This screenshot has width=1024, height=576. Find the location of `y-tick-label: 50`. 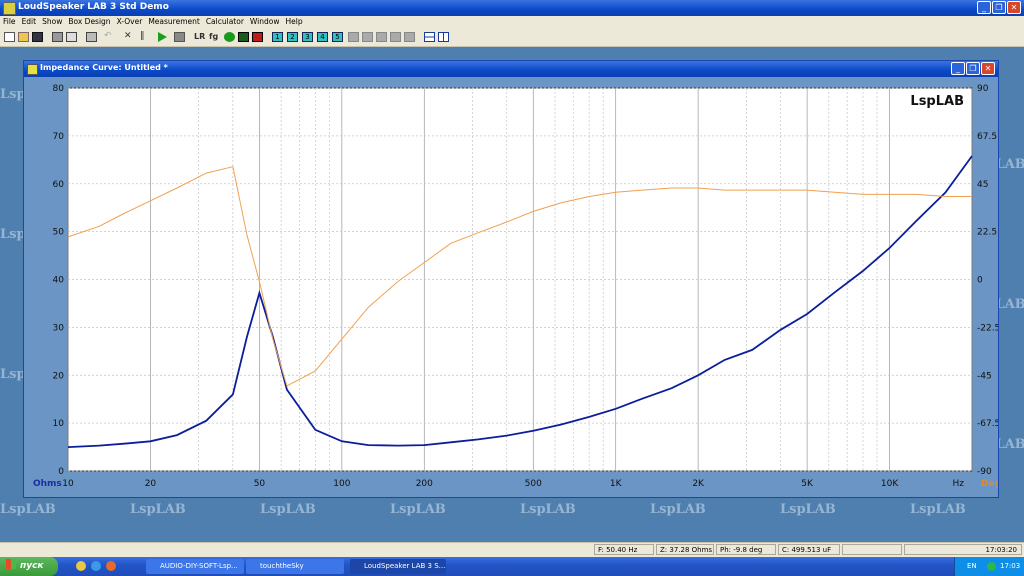

y-tick-label: 50 is located at coordinates (59, 233).